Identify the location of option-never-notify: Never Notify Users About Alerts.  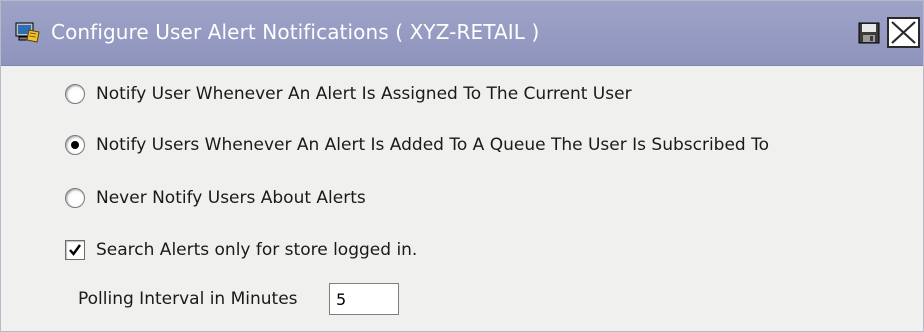
(215, 198).